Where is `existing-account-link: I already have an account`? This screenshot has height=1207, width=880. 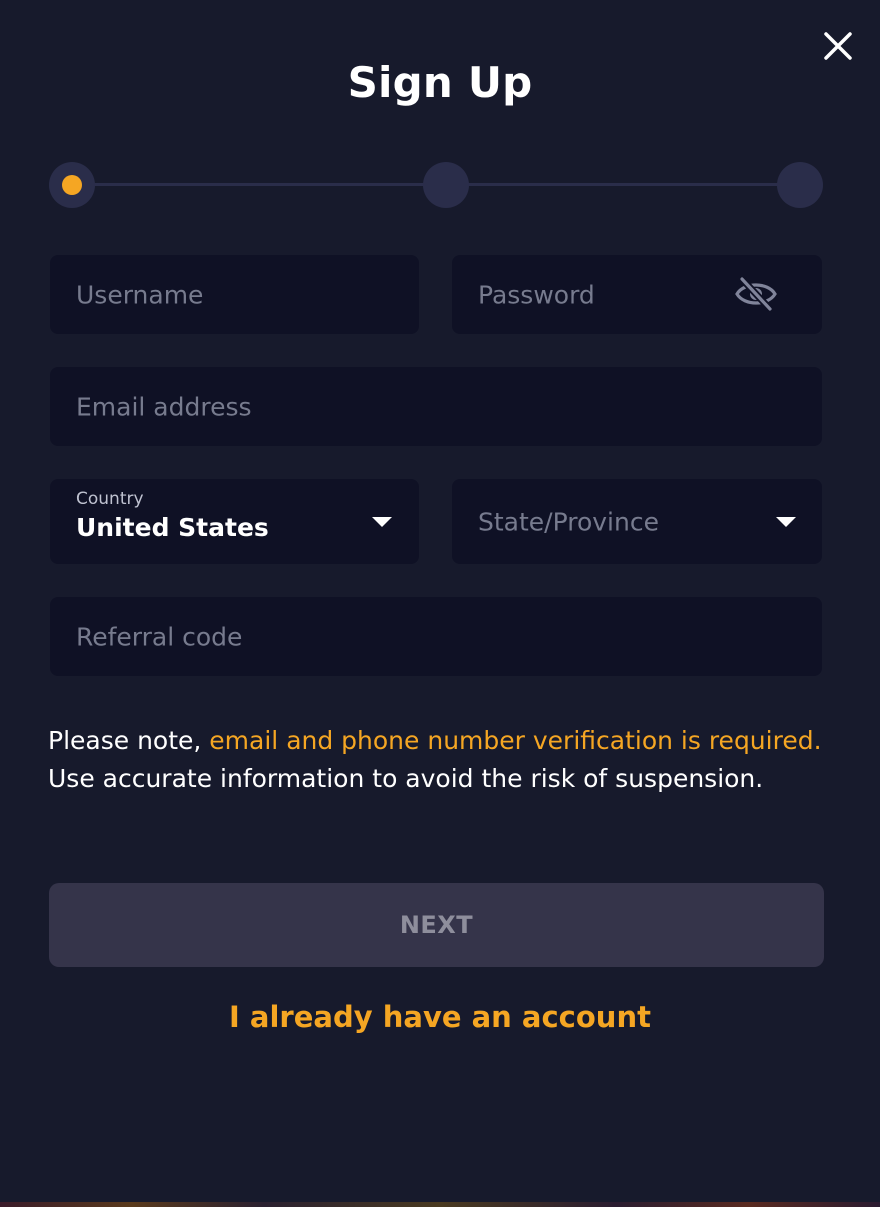
existing-account-link: I already have an account is located at coordinates (440, 1017).